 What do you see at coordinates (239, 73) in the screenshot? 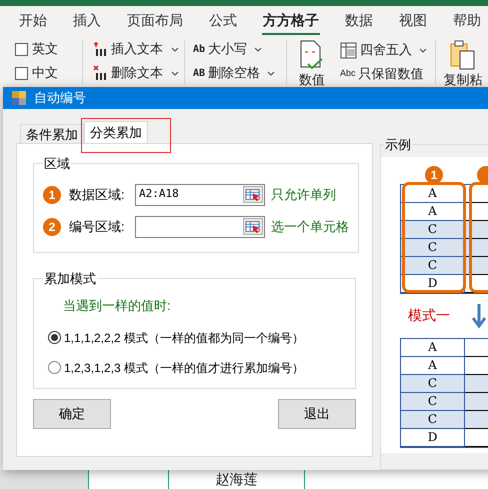
I see `ribbon-button: AB 删除空格` at bounding box center [239, 73].